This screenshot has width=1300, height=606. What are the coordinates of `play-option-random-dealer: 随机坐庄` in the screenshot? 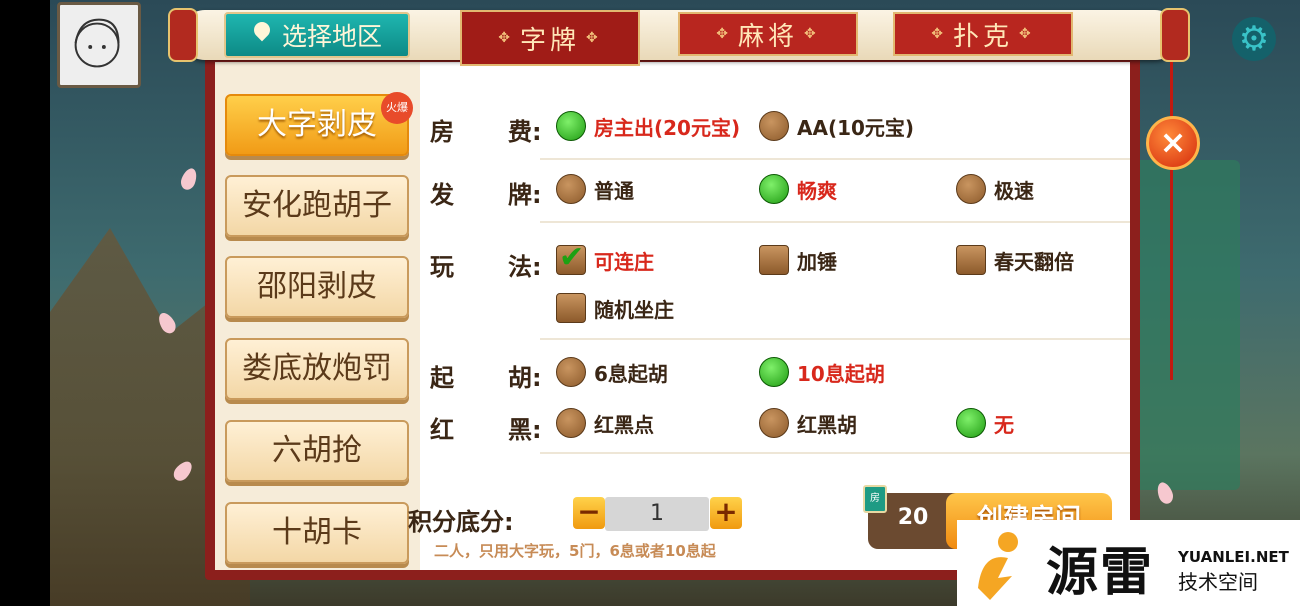 It's located at (615, 308).